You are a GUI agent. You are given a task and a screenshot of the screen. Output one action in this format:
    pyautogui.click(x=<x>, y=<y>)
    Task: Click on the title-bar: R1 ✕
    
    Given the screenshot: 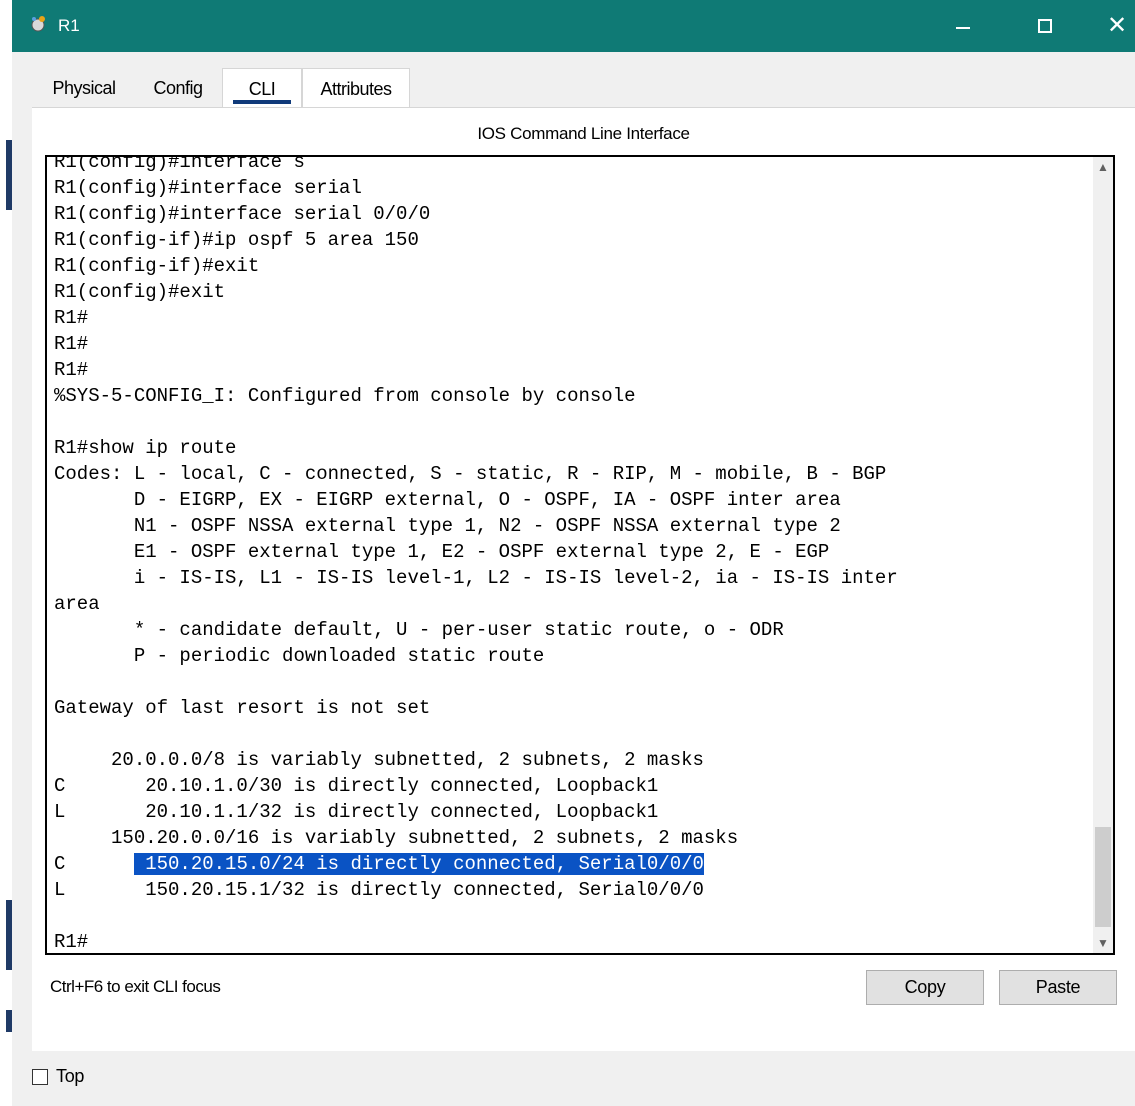 What is the action you would take?
    pyautogui.click(x=573, y=26)
    